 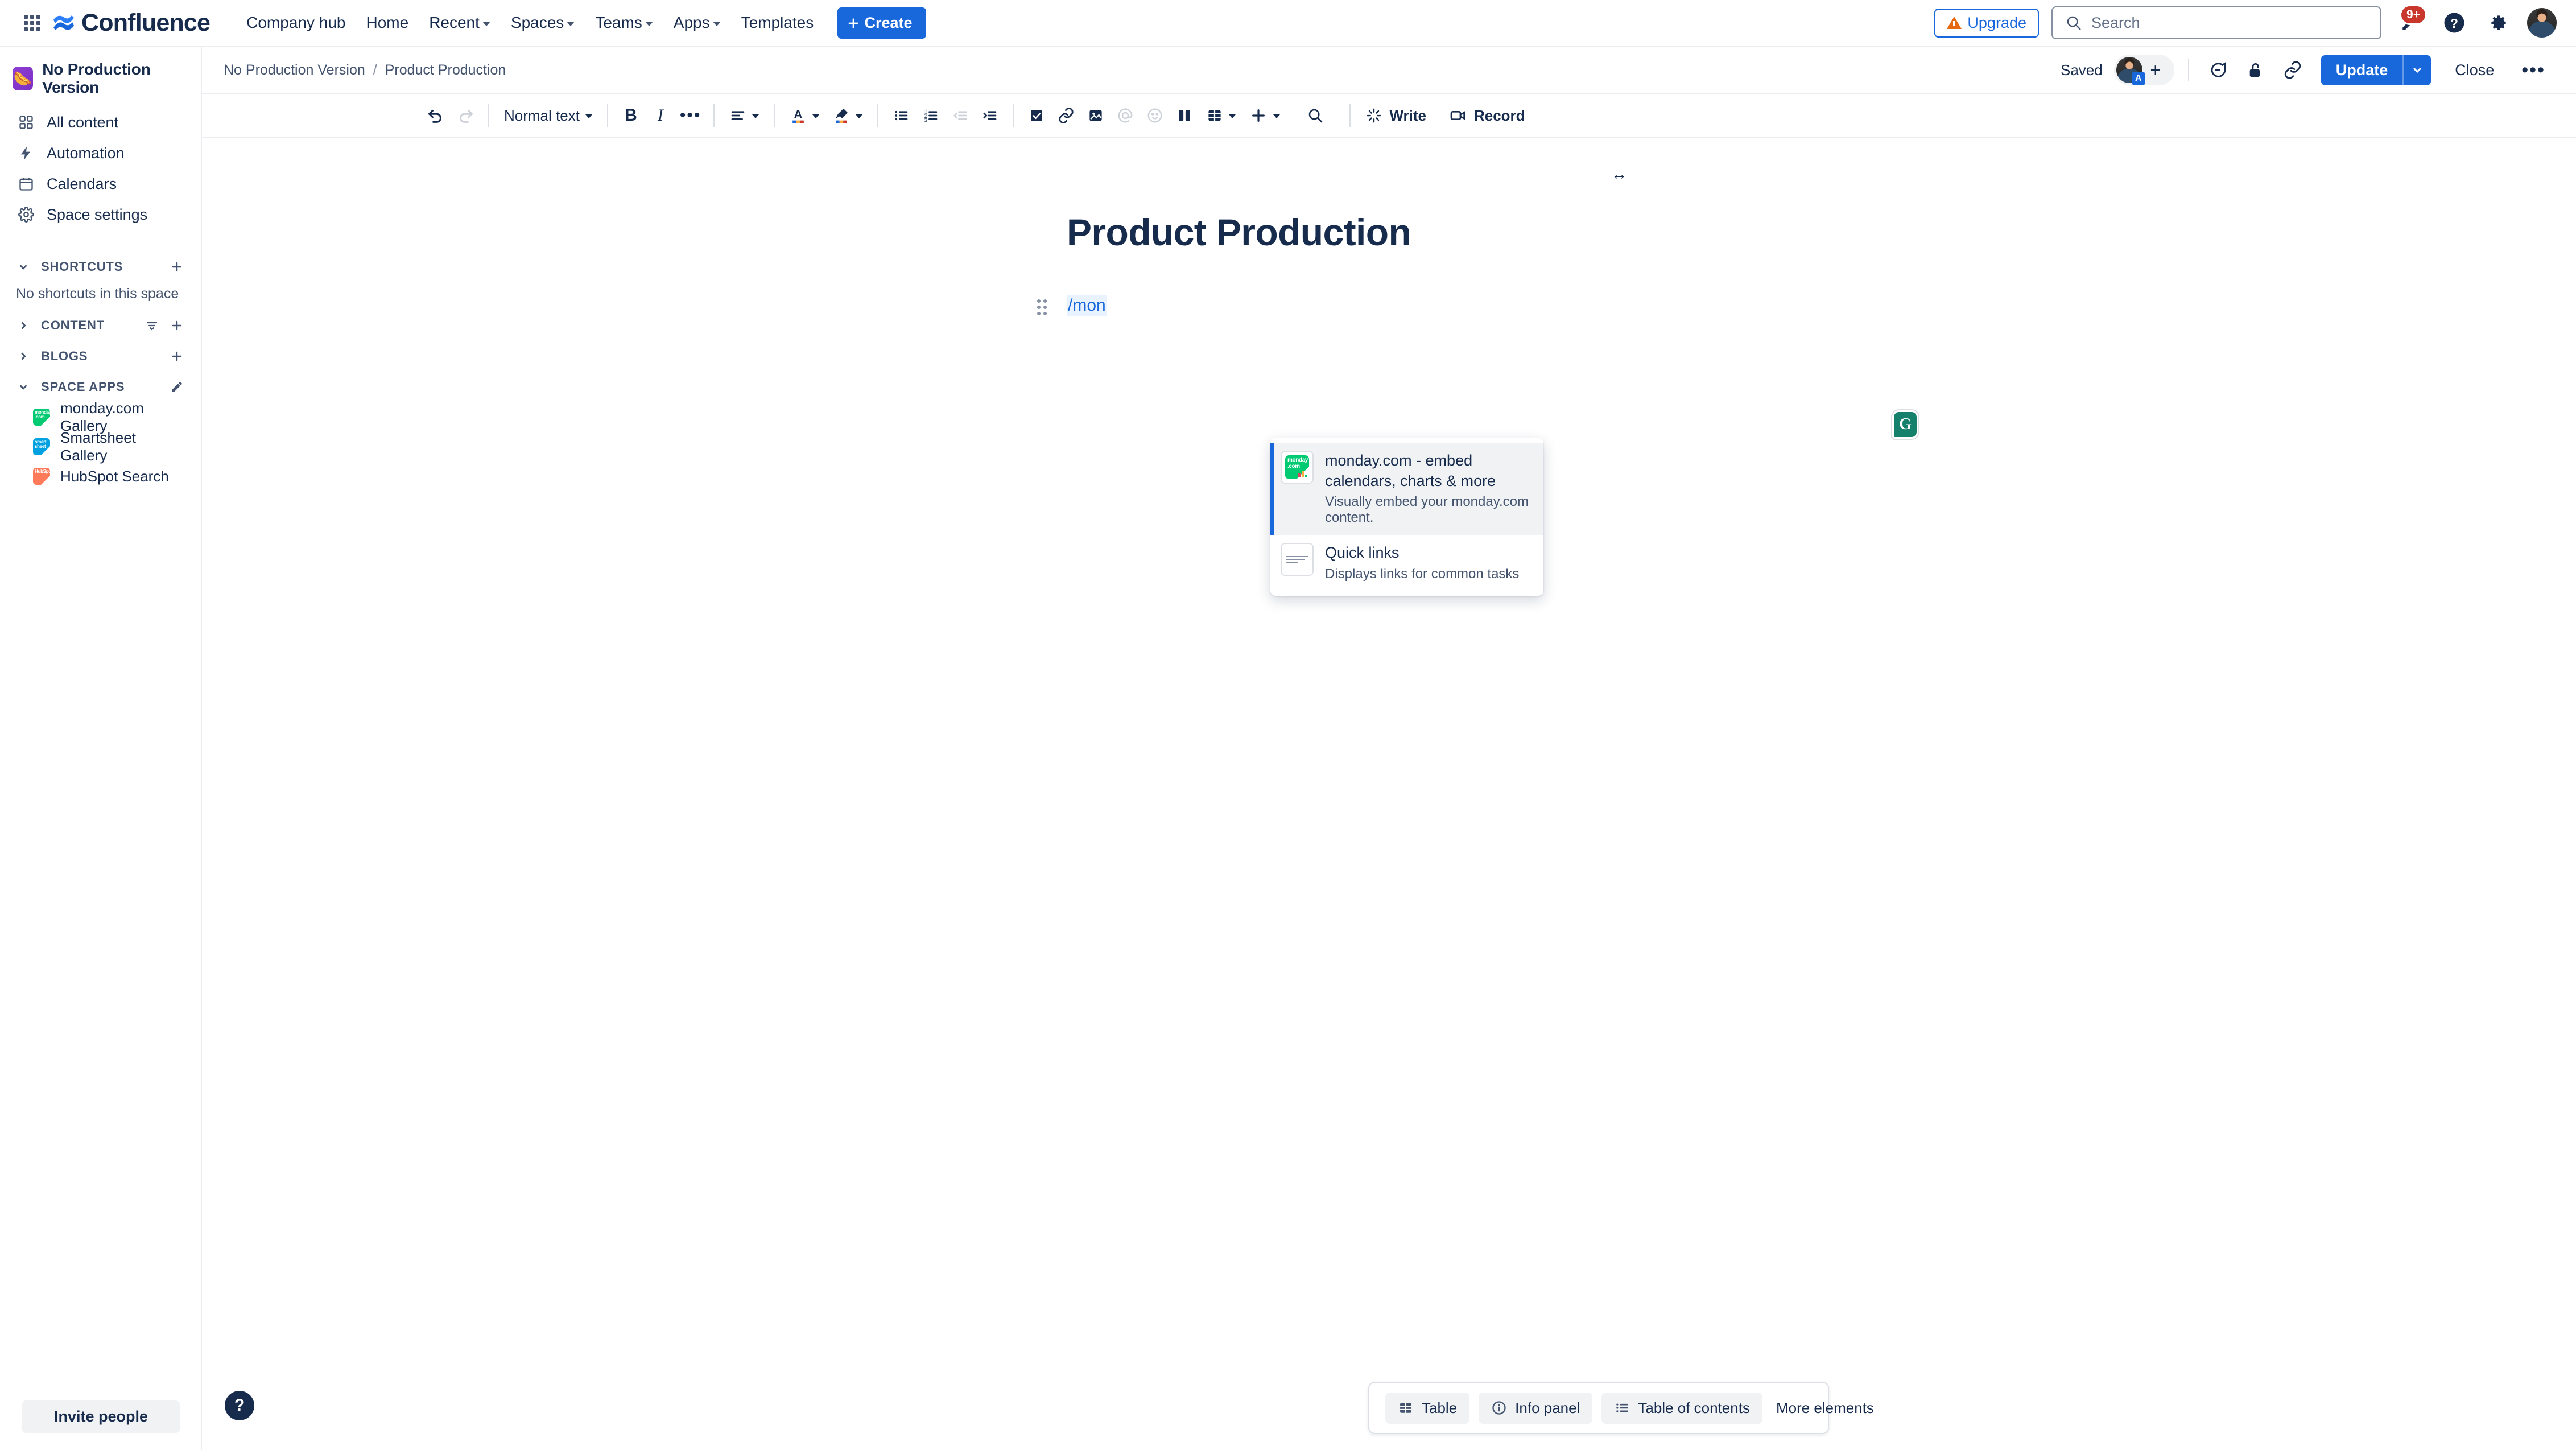 I want to click on numbered-list-icon: 1 2 3, so click(x=931, y=115).